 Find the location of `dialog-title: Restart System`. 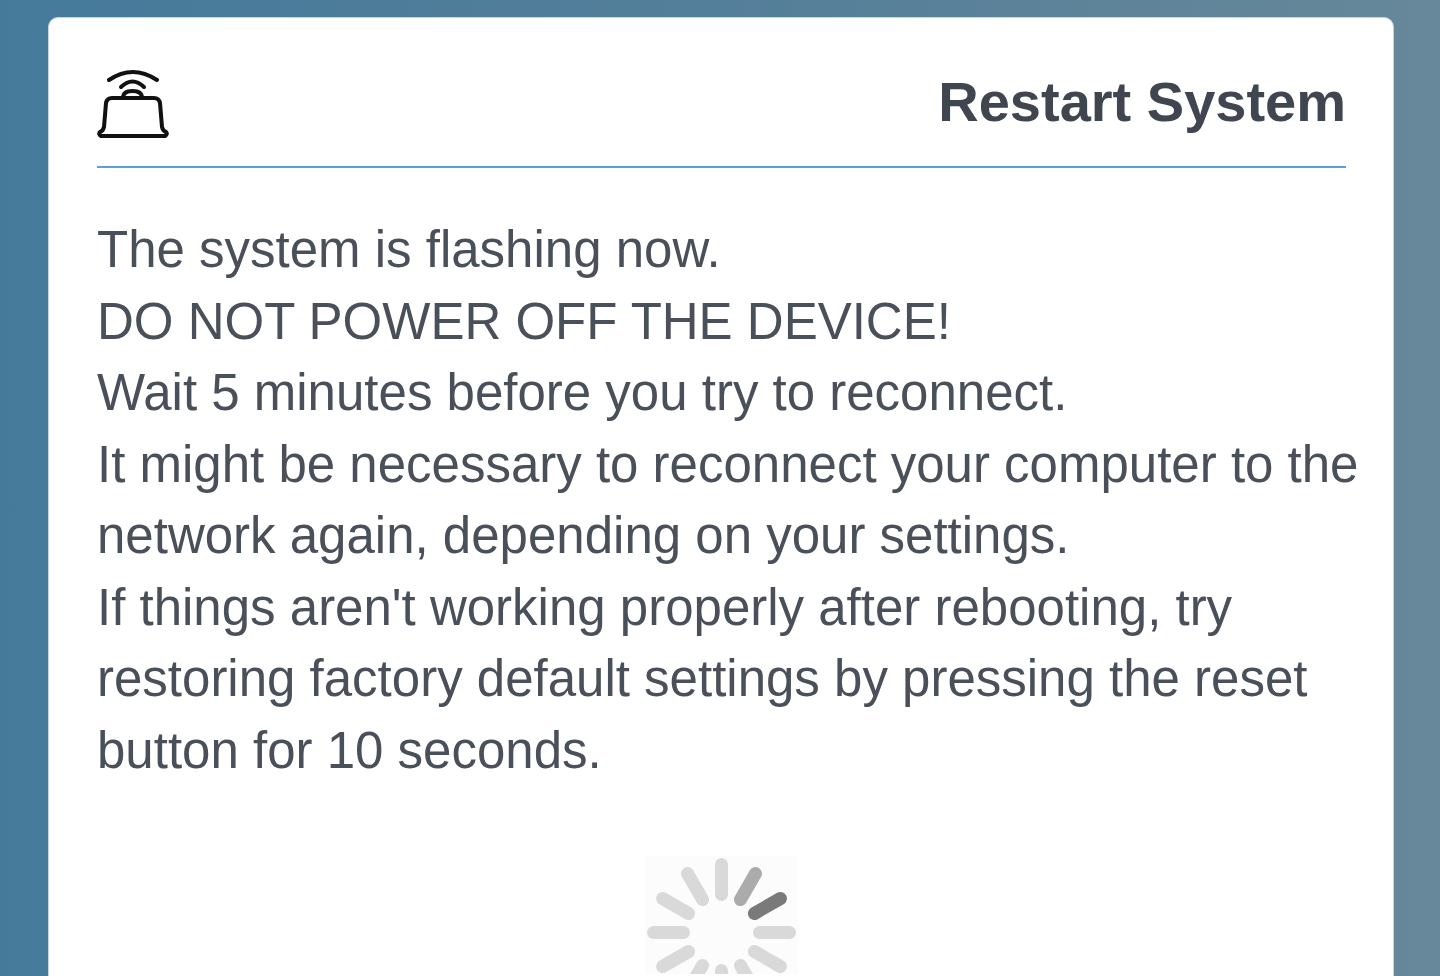

dialog-title: Restart System is located at coordinates (1142, 102).